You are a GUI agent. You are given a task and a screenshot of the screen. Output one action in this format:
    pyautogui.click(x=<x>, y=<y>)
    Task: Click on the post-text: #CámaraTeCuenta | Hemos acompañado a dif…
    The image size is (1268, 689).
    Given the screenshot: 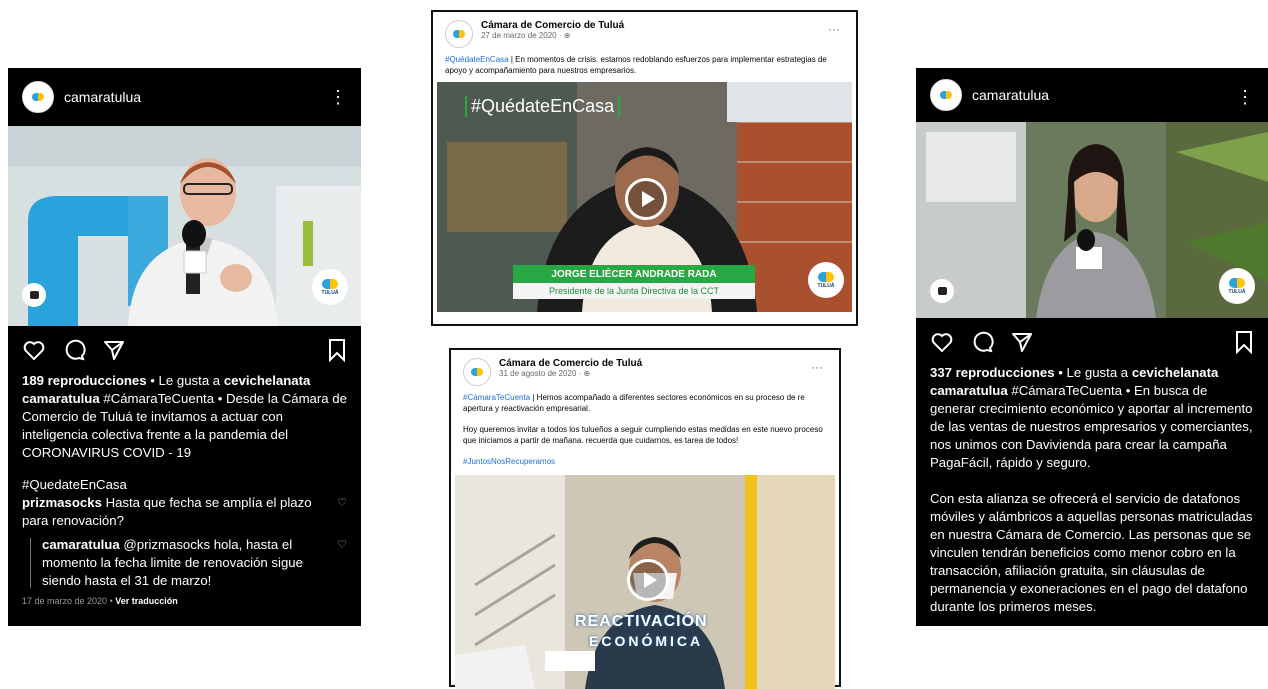 What is the action you would take?
    pyautogui.click(x=645, y=403)
    